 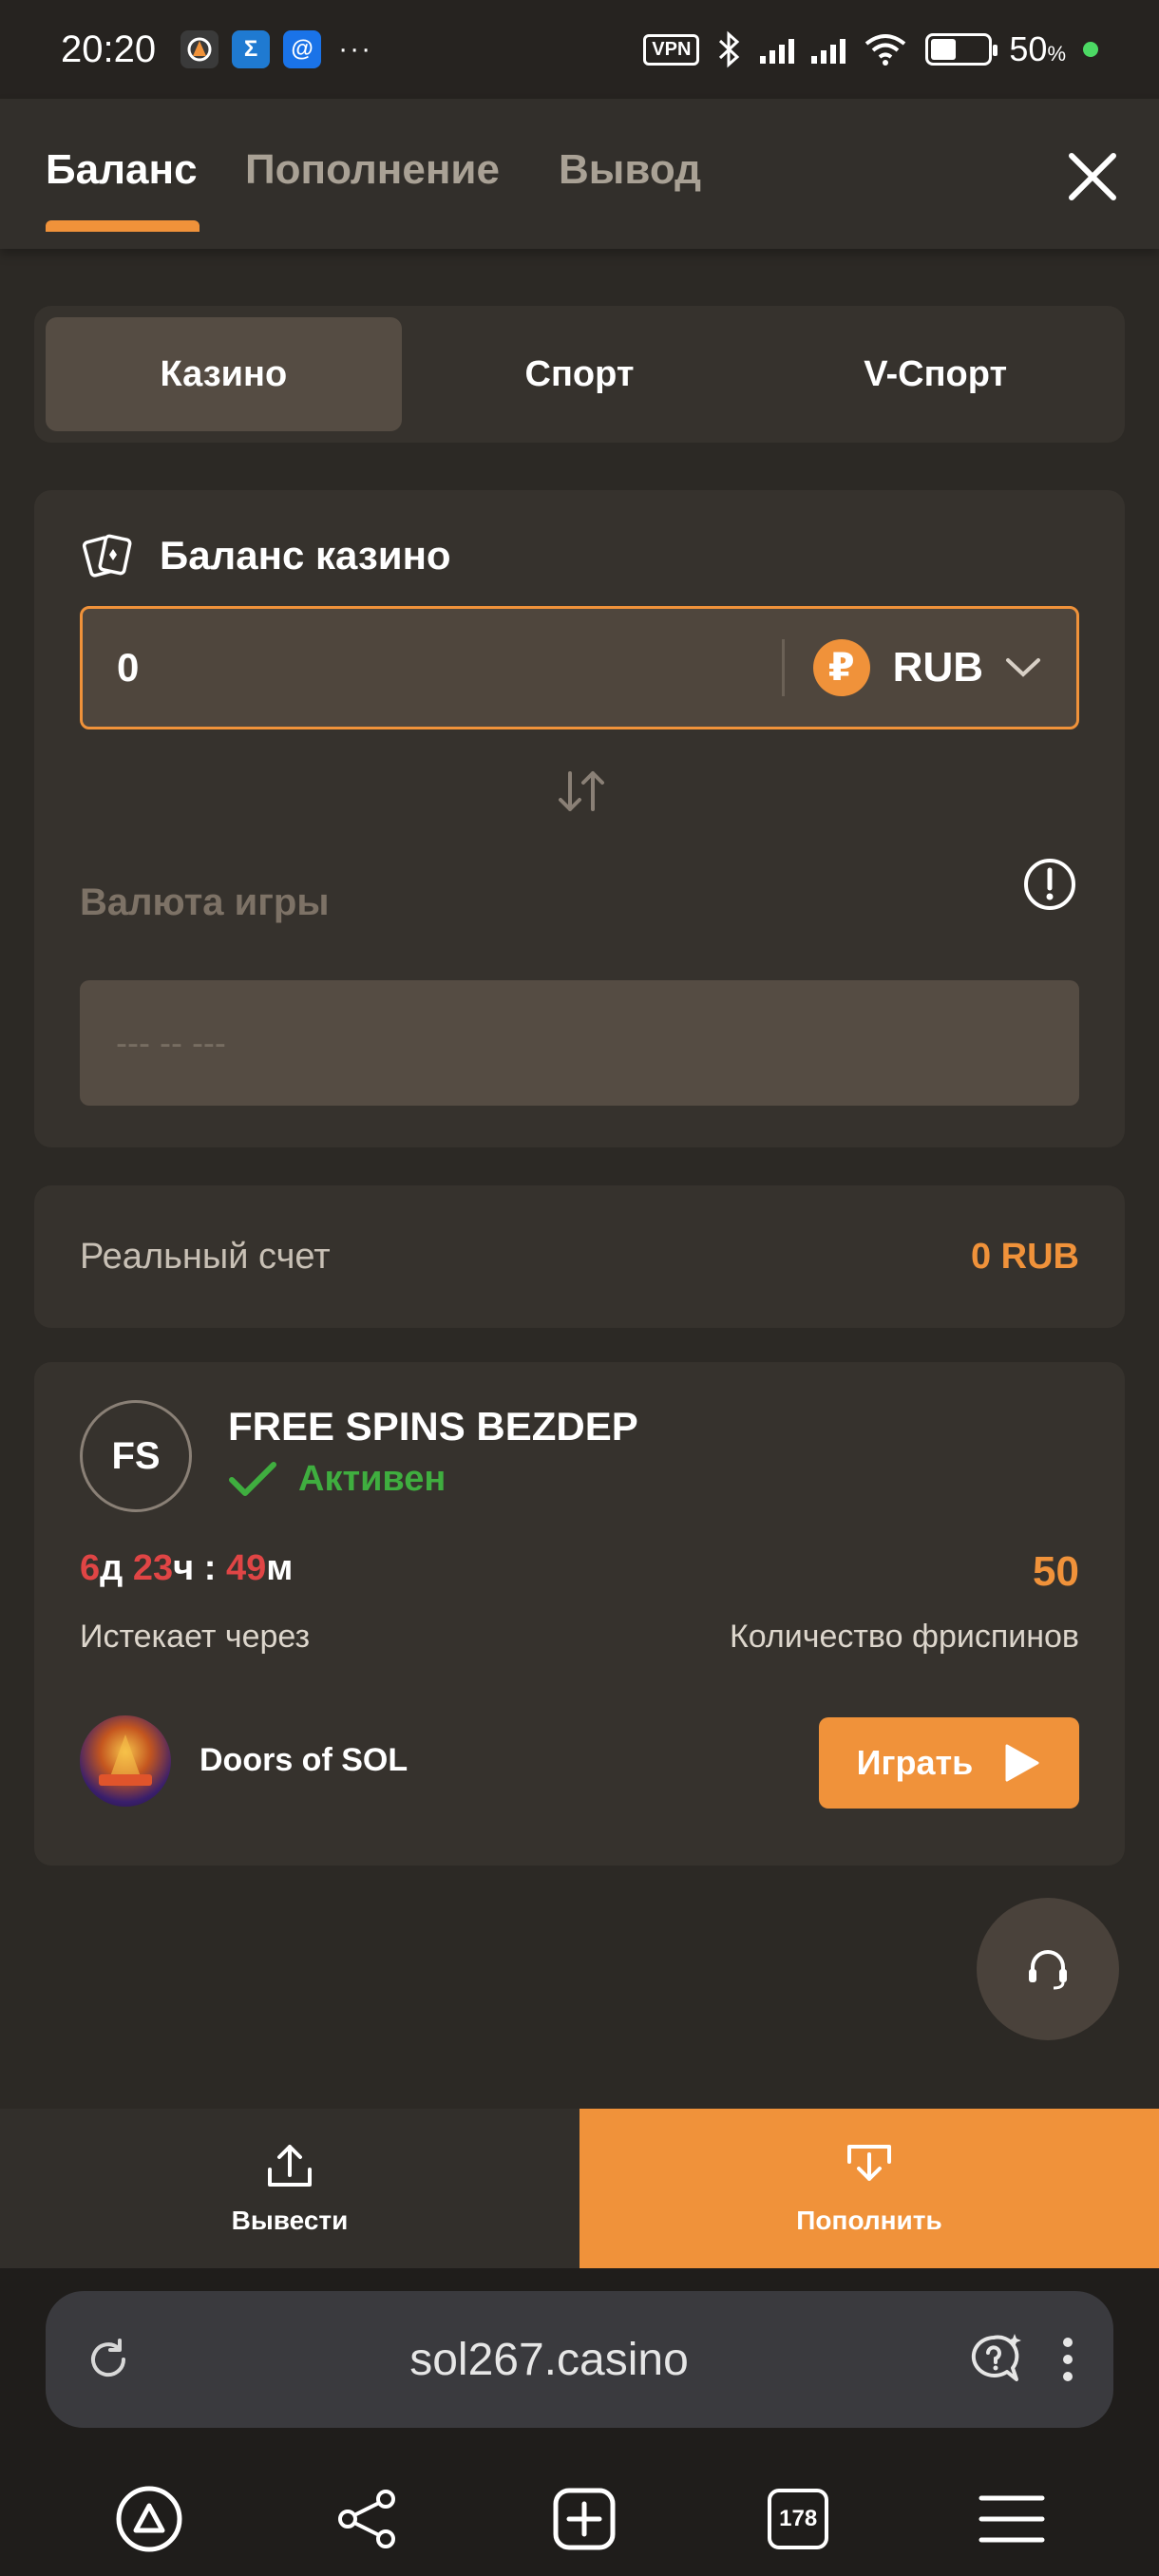 I want to click on play-button-label: Играть, so click(x=915, y=1762).